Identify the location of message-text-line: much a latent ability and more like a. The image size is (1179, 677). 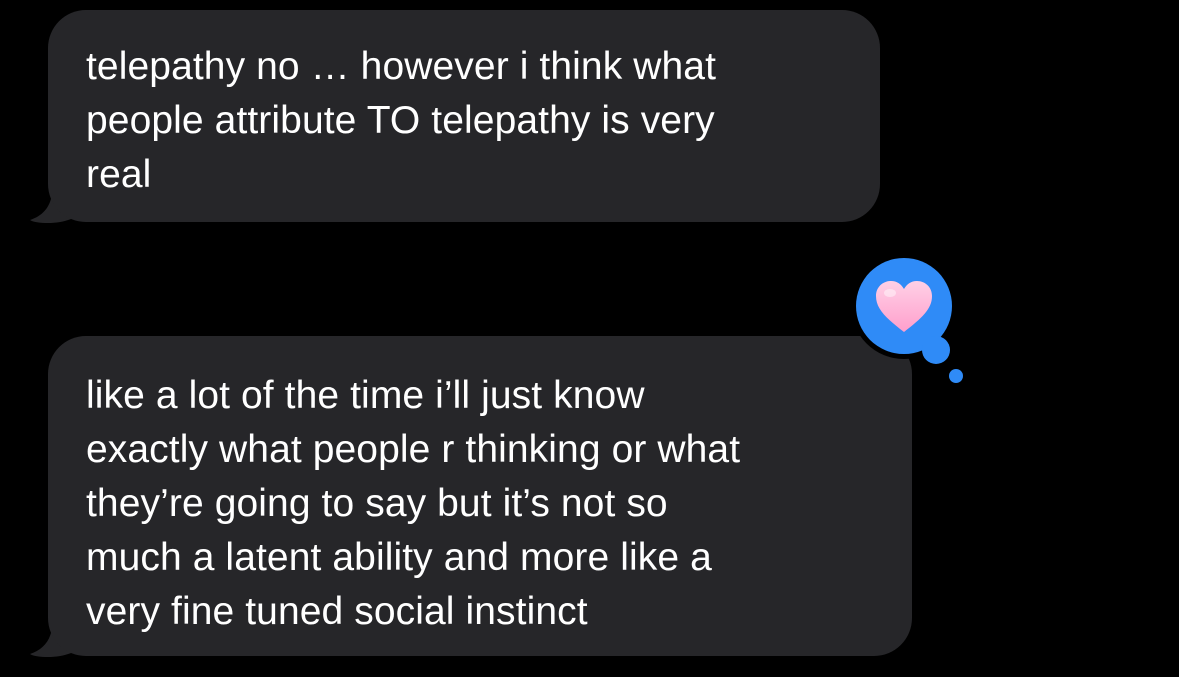
(399, 557).